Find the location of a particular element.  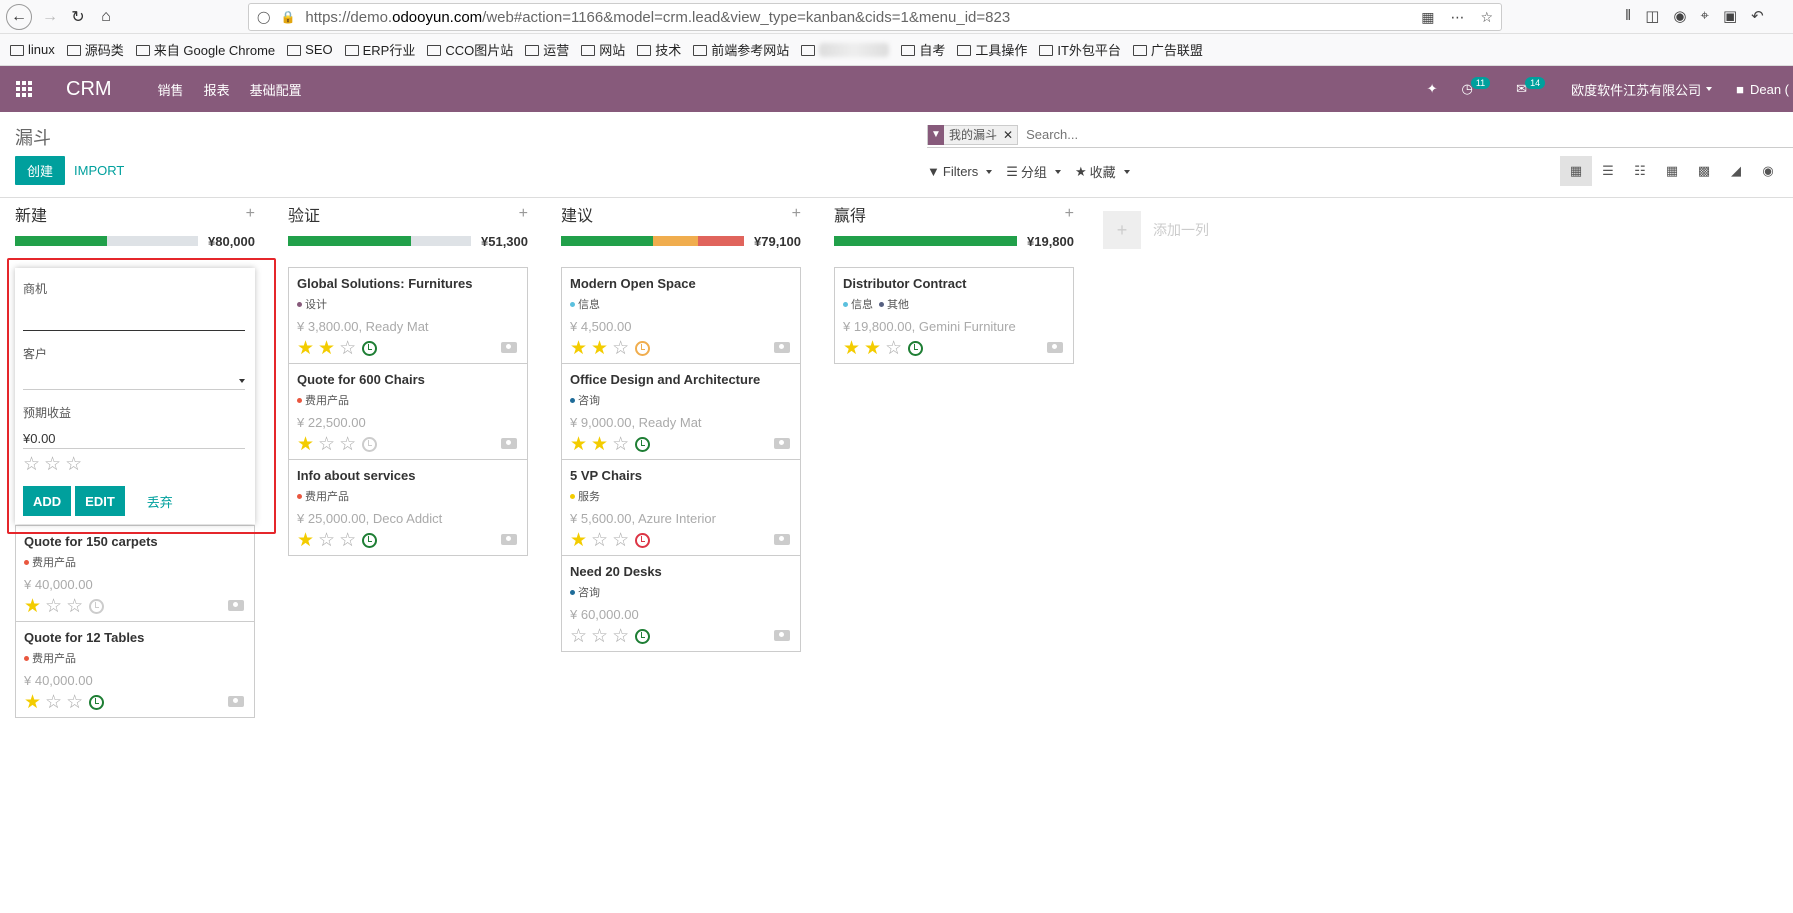

bookmark-folder: 技术 is located at coordinates (659, 49).